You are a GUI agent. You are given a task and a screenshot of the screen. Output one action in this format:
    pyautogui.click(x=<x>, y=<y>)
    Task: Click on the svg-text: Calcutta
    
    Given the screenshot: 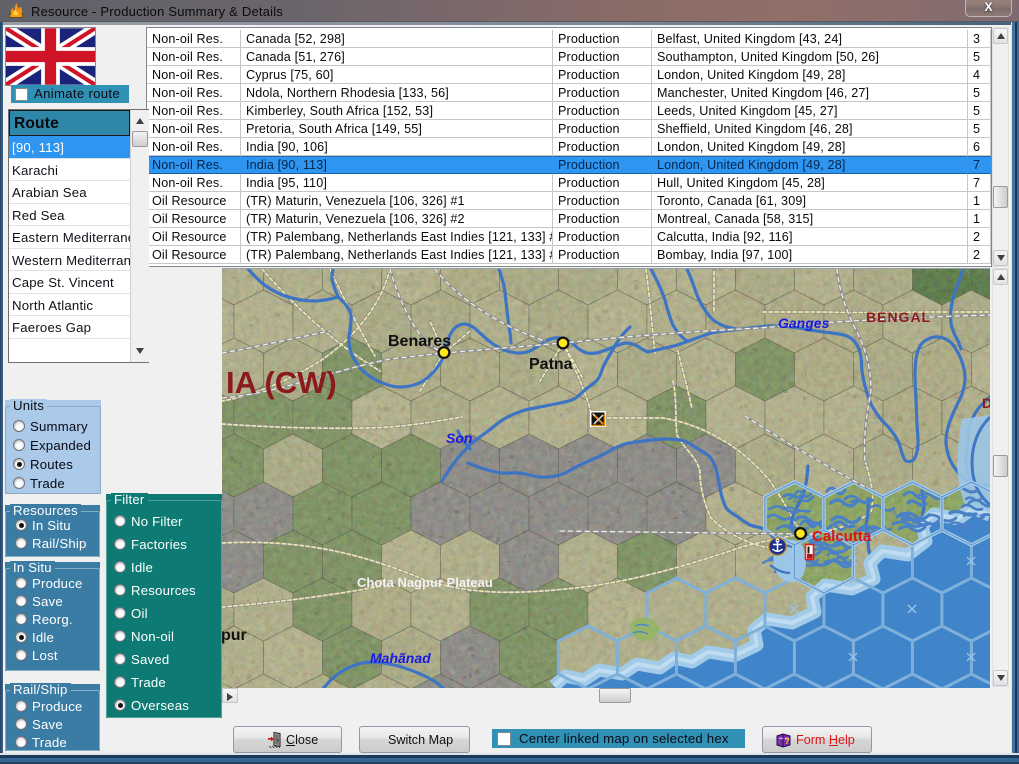 What is the action you would take?
    pyautogui.click(x=842, y=536)
    